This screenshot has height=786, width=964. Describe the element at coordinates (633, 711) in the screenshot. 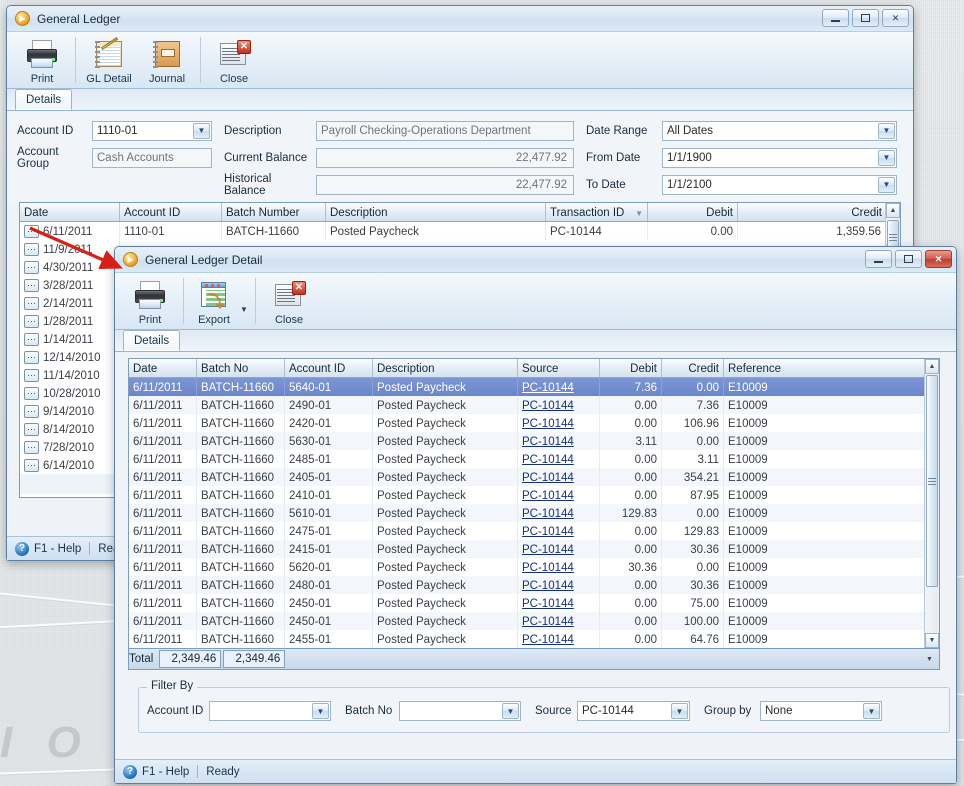

I see `filter-source-combo: PC-10144 ▼` at that location.